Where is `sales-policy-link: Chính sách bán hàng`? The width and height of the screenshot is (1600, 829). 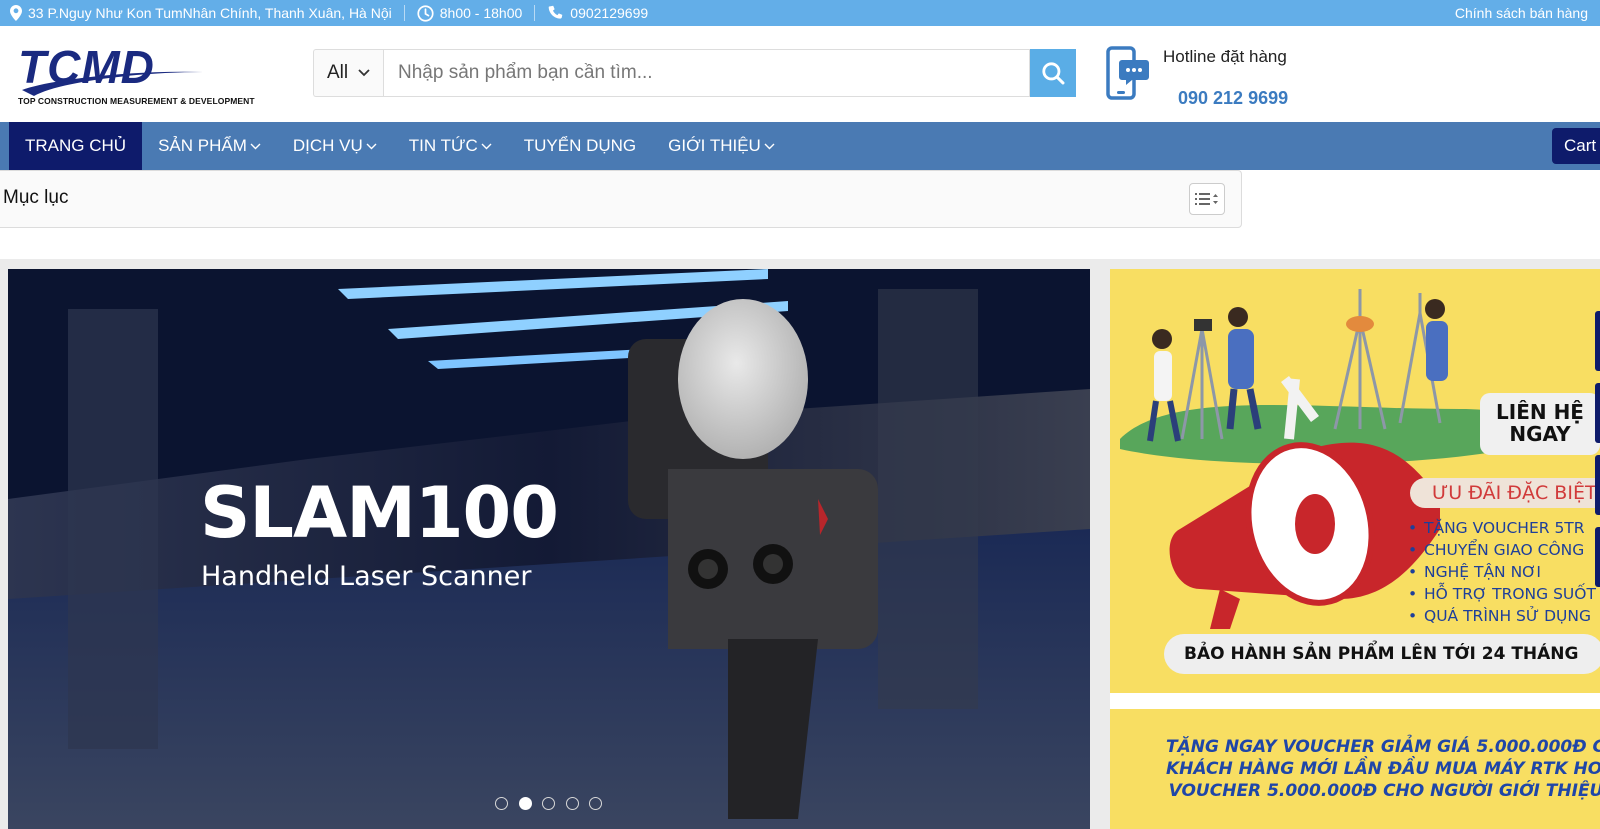
sales-policy-link: Chính sách bán hàng is located at coordinates (1521, 13).